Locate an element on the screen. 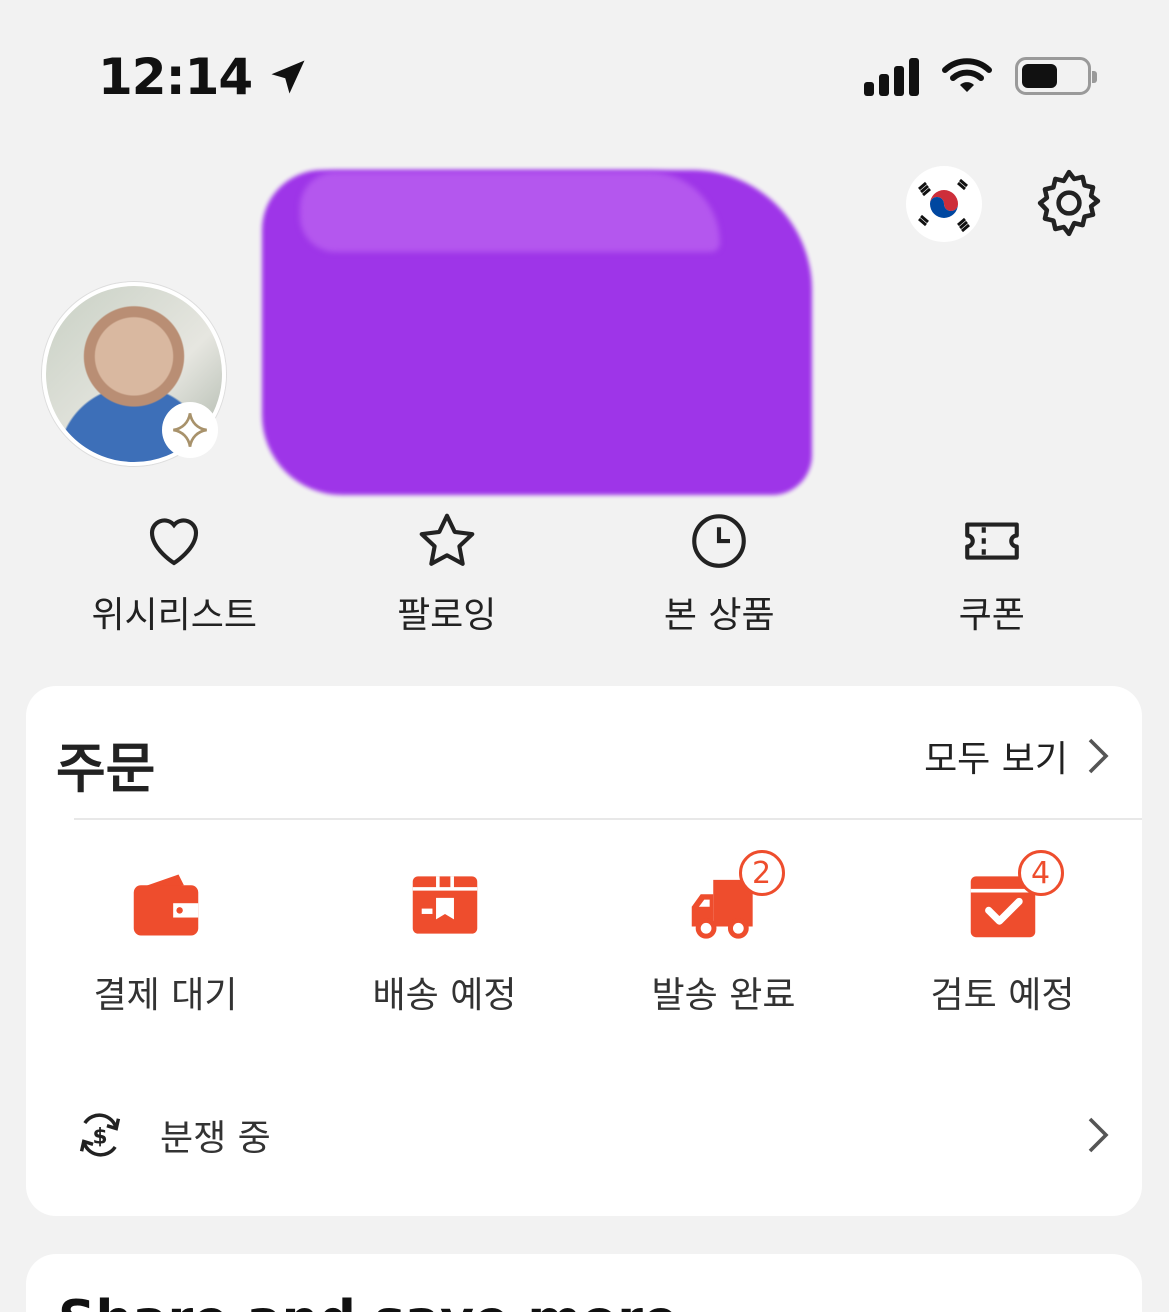 Image resolution: width=1169 pixels, height=1312 pixels. divider is located at coordinates (608, 819).